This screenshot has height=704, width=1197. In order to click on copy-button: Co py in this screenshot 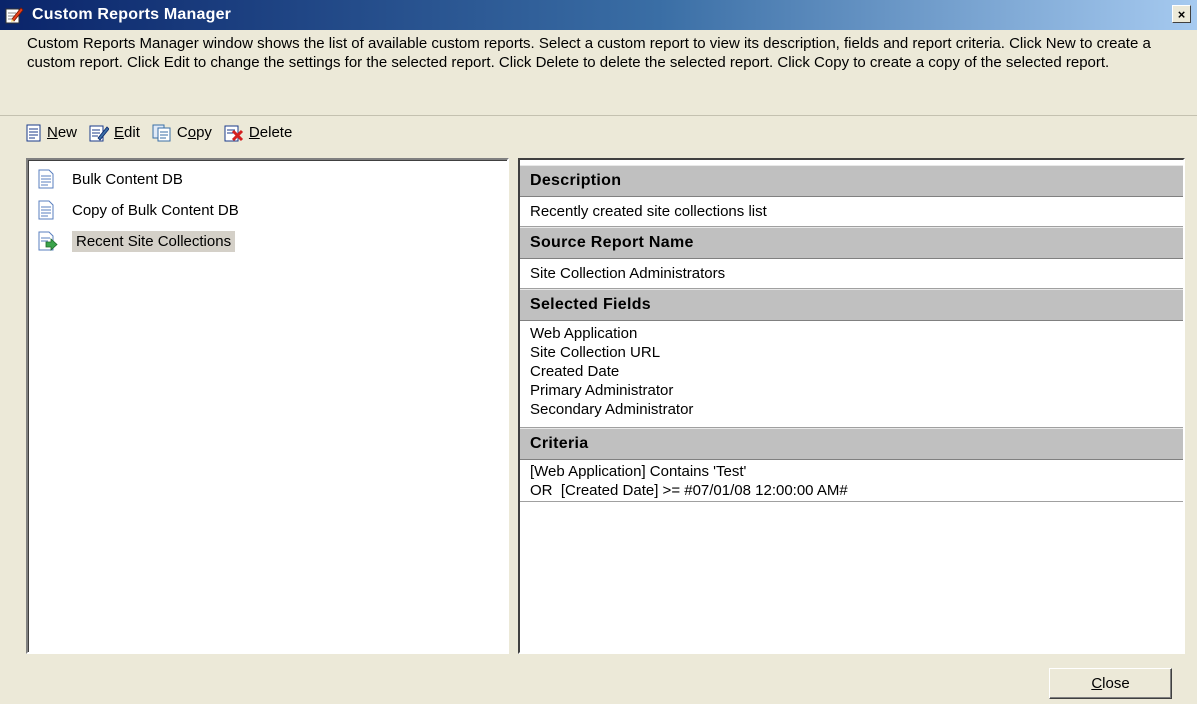, I will do `click(182, 133)`.